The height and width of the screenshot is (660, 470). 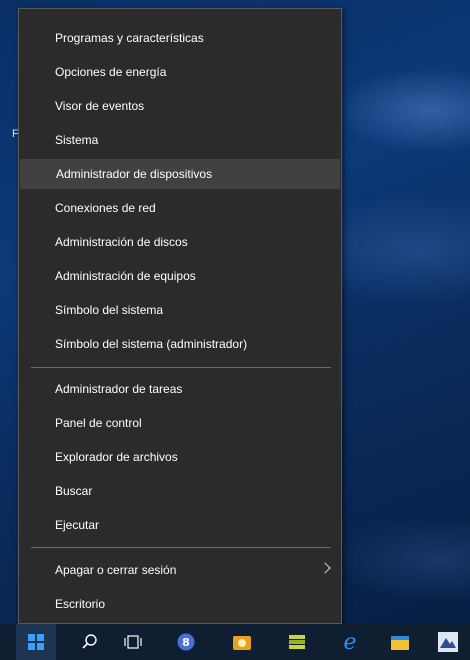 What do you see at coordinates (180, 604) in the screenshot?
I see `menu-item-desktop: Escritorio` at bounding box center [180, 604].